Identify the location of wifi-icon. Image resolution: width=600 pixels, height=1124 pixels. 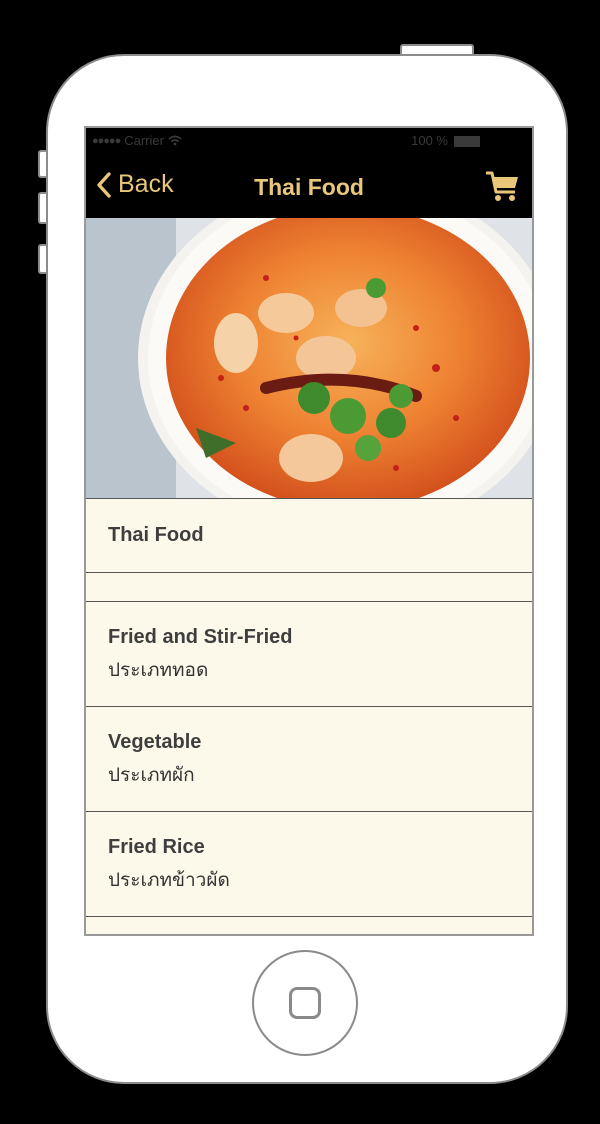
(175, 140).